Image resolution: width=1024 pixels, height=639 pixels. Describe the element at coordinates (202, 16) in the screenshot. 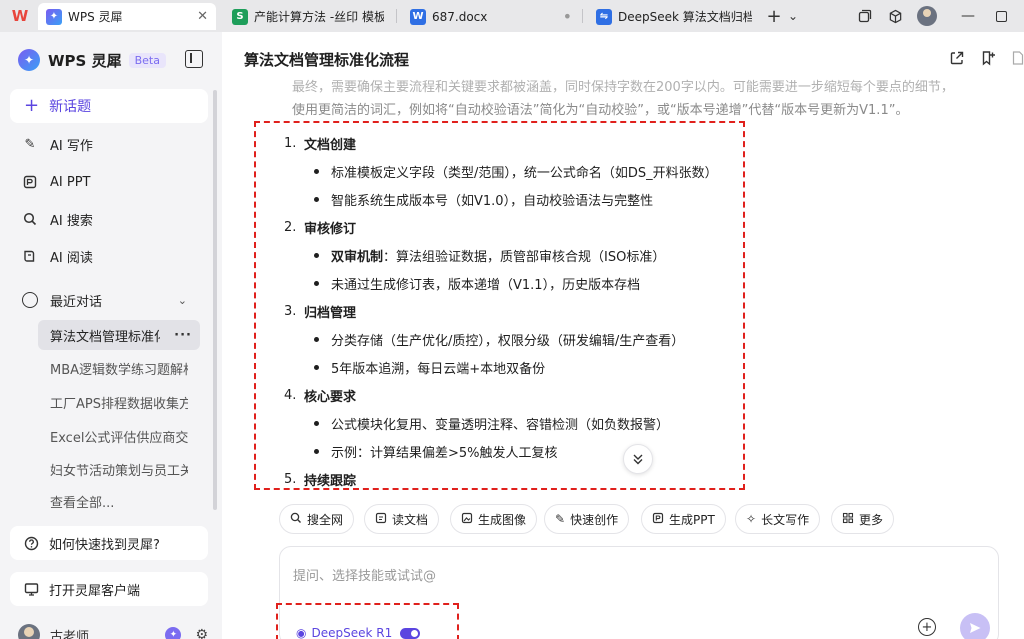

I see `close-icon: ✕` at that location.